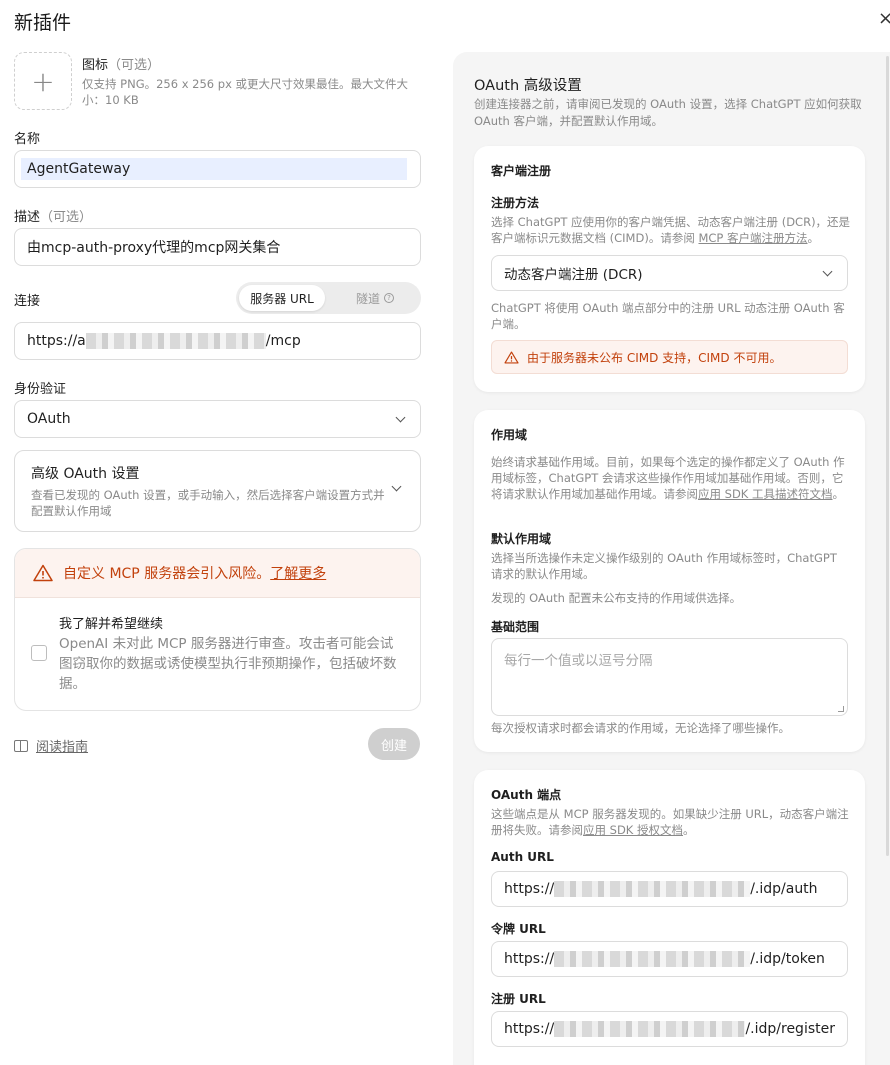 The image size is (890, 1065). I want to click on book-icon, so click(21, 745).